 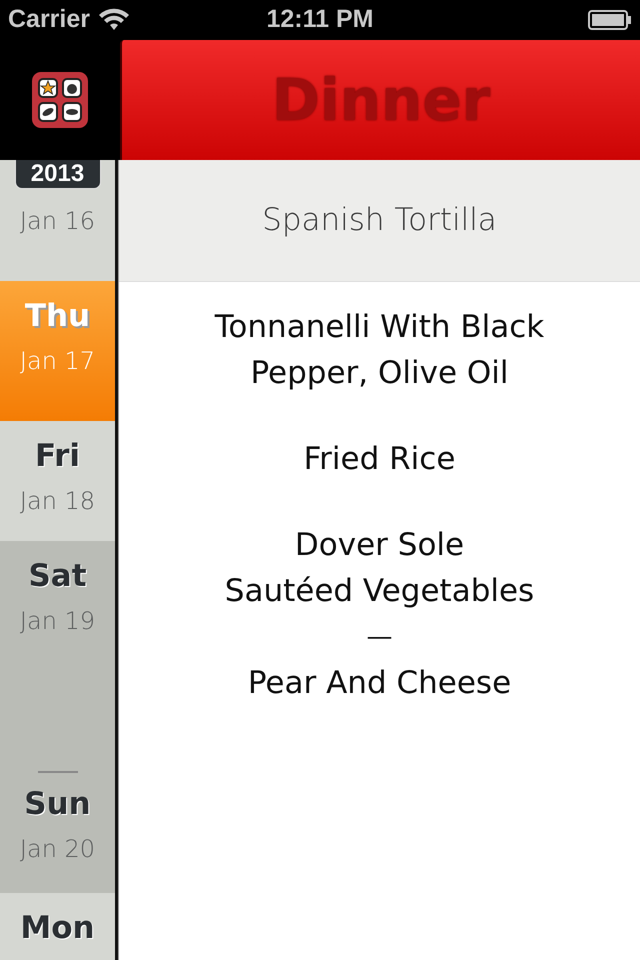 What do you see at coordinates (57, 456) in the screenshot?
I see `day-name: Fri` at bounding box center [57, 456].